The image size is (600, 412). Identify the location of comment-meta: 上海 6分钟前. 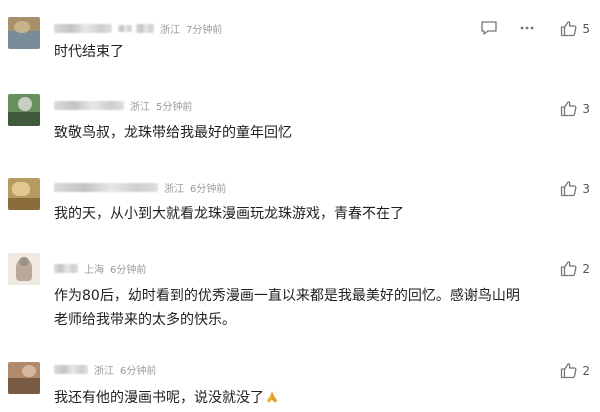
(100, 268).